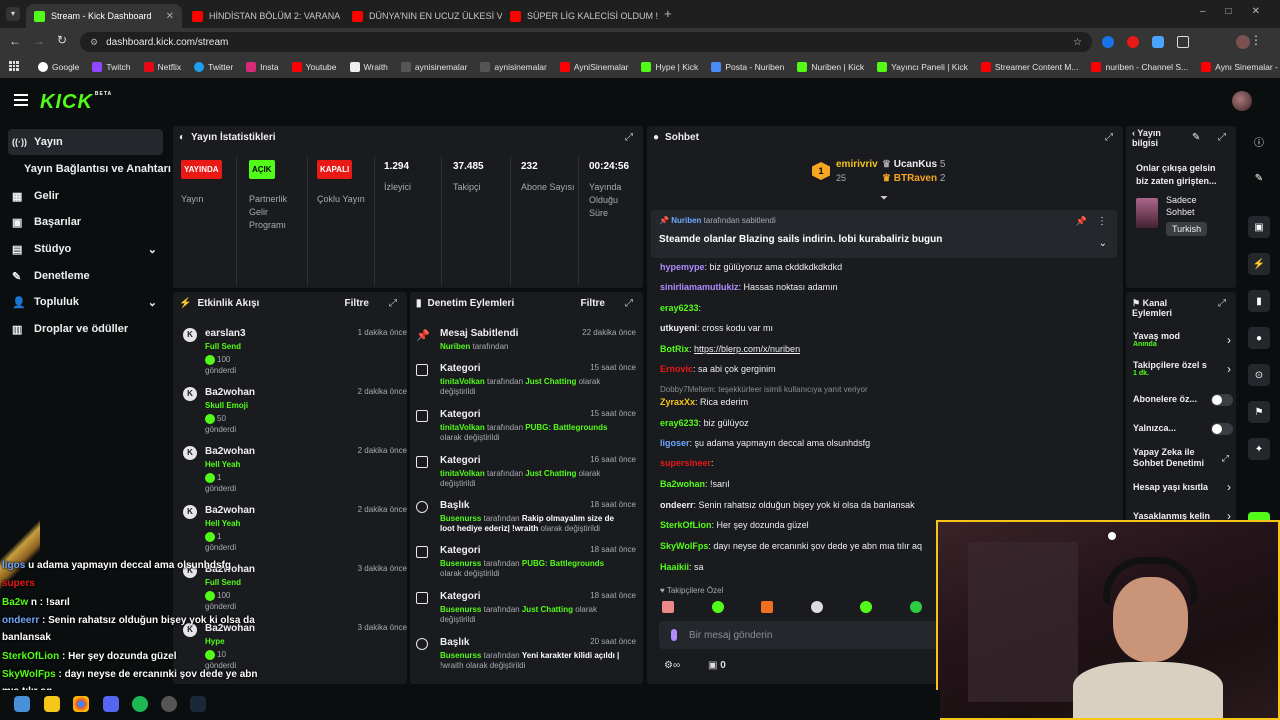 The height and width of the screenshot is (720, 1280). Describe the element at coordinates (76, 102) in the screenshot. I see `kick-logo: KICK BETA` at that location.